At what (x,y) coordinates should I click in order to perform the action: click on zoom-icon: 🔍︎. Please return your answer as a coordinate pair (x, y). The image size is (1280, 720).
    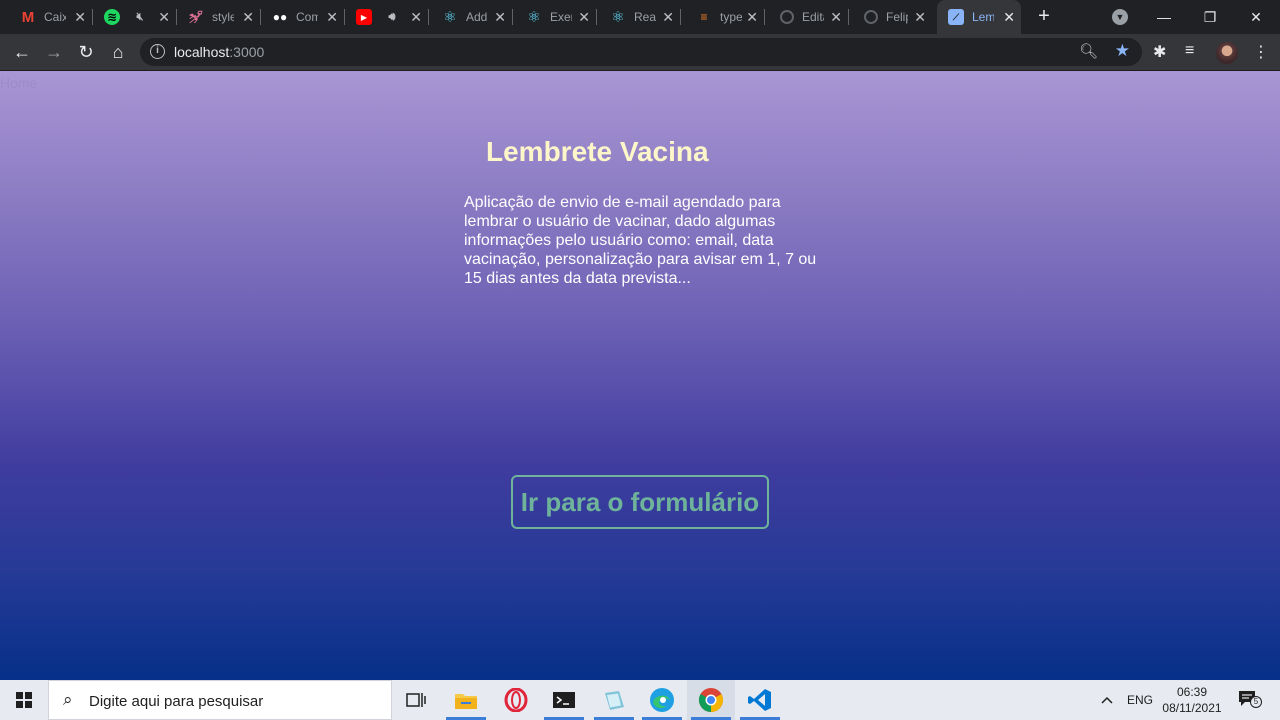
    Looking at the image, I should click on (1088, 51).